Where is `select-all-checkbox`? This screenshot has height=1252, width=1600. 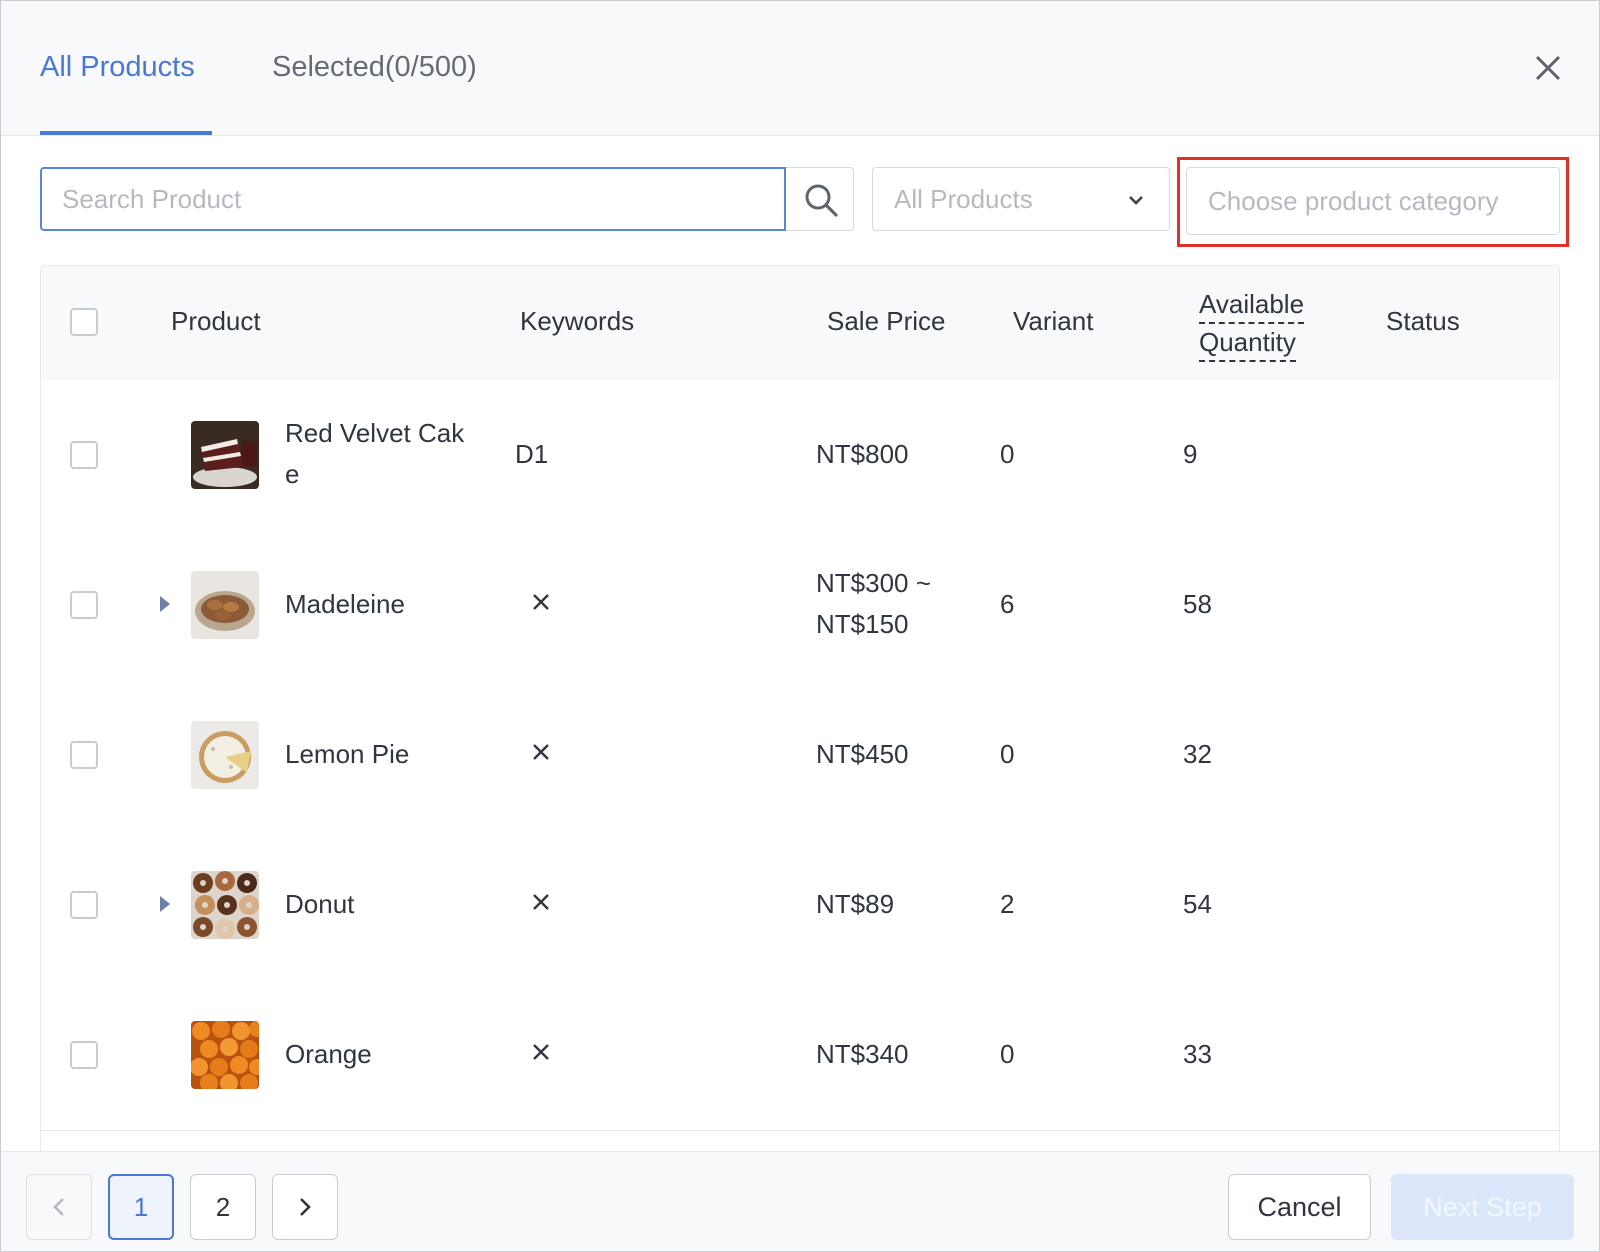
select-all-checkbox is located at coordinates (84, 322).